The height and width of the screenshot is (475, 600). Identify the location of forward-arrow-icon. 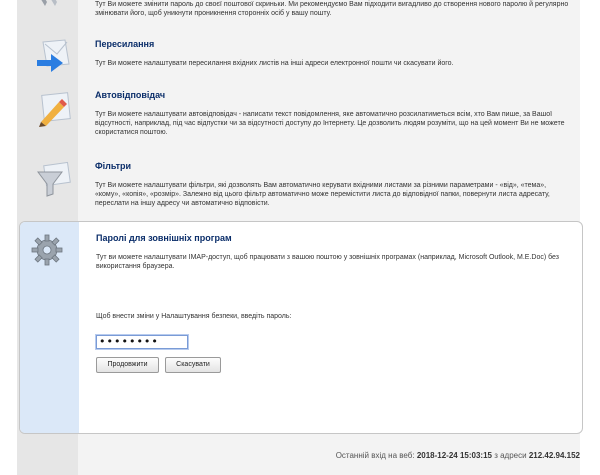
(53, 55).